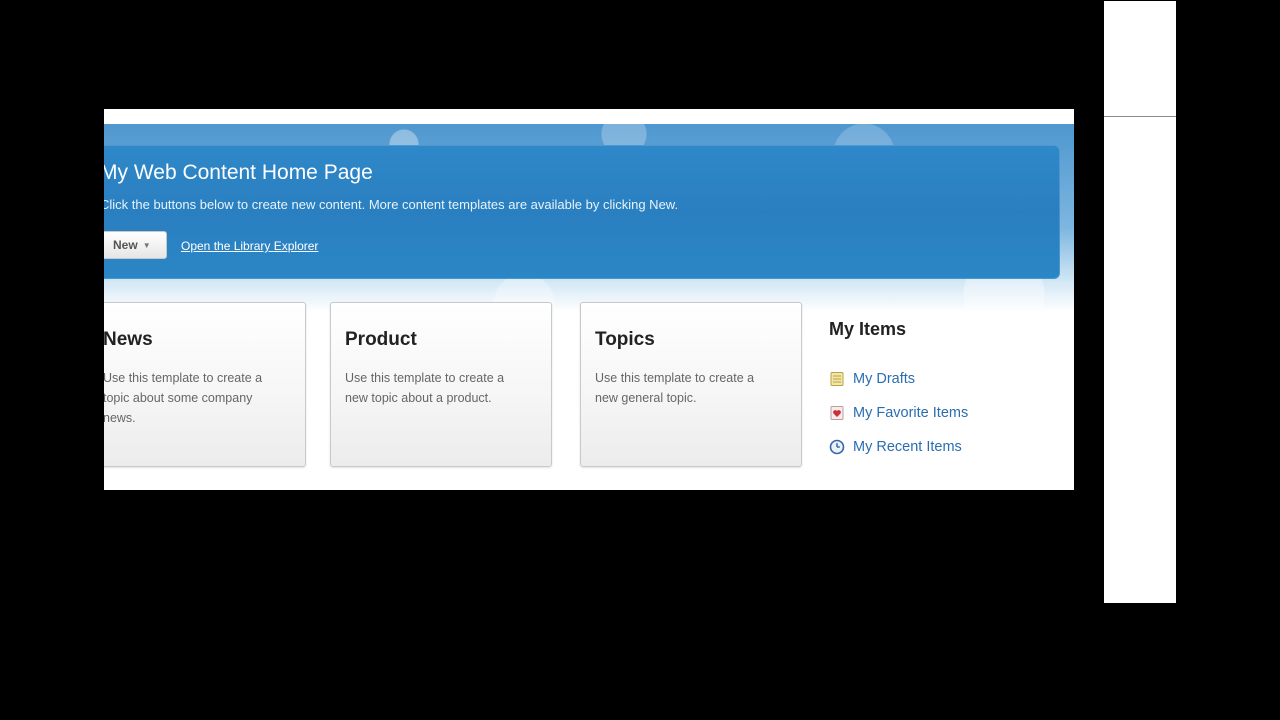 The image size is (1280, 720). What do you see at coordinates (146, 245) in the screenshot?
I see `chevron-down-icon: ▼` at bounding box center [146, 245].